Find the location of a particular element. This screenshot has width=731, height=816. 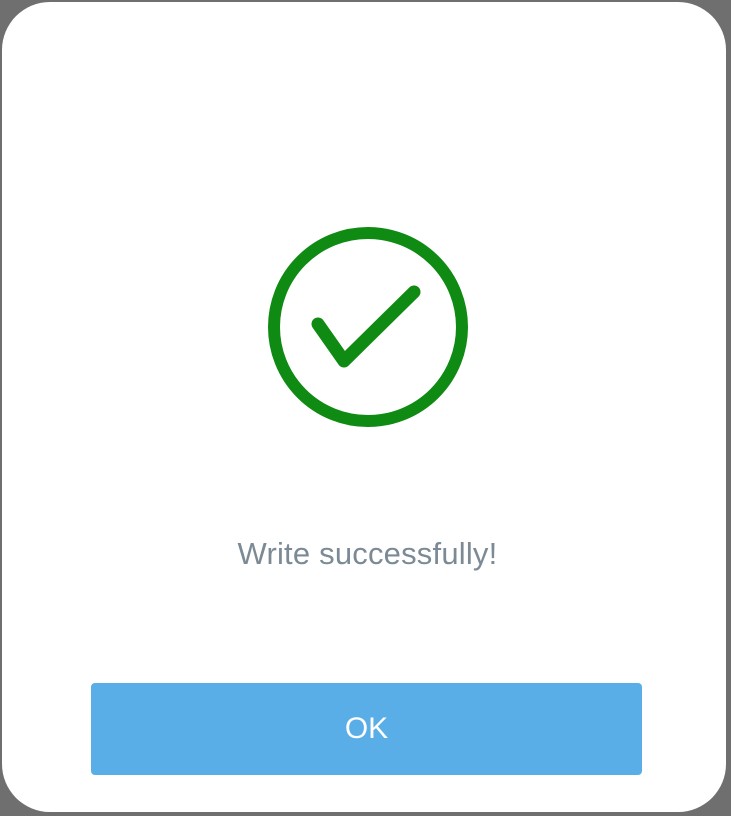

check-circle-icon is located at coordinates (368, 327).